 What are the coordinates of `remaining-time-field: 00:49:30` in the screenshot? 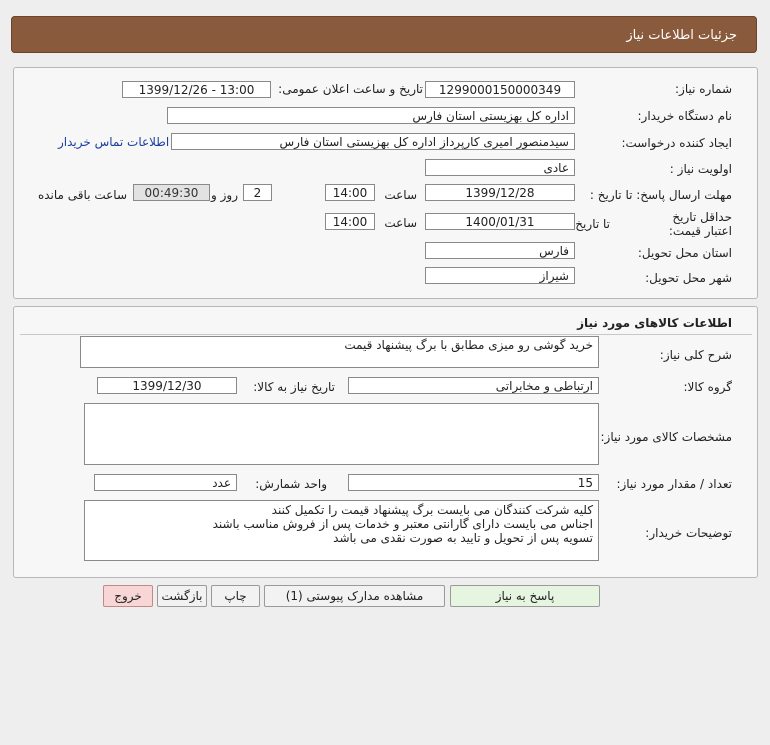 It's located at (171, 192).